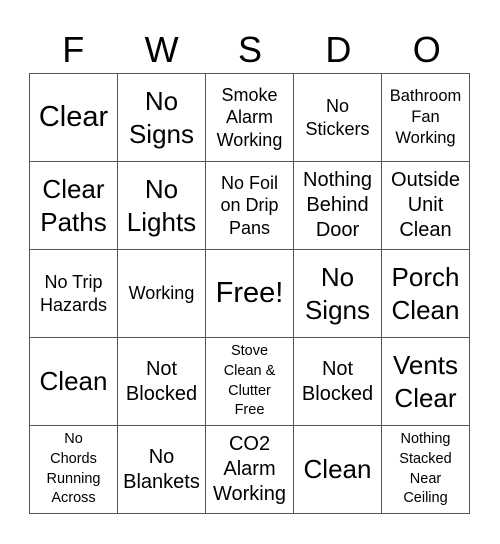 This screenshot has width=500, height=544. I want to click on bingo-cell: CO2 Alarm Working, so click(250, 470).